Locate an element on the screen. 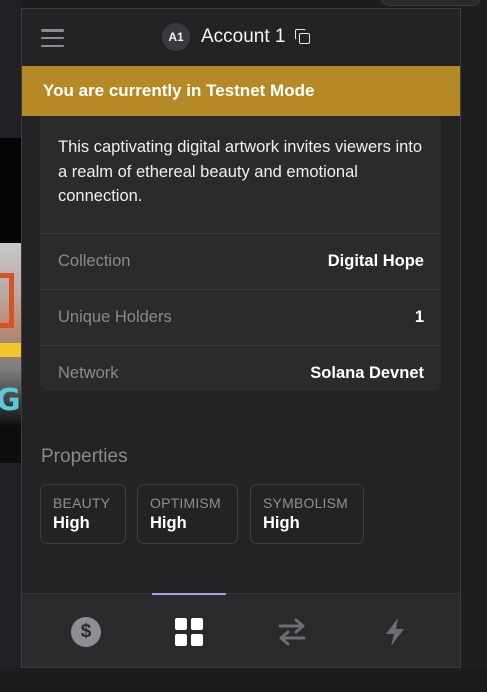 The height and width of the screenshot is (692, 487). property-key: SYMBOLISM is located at coordinates (306, 503).